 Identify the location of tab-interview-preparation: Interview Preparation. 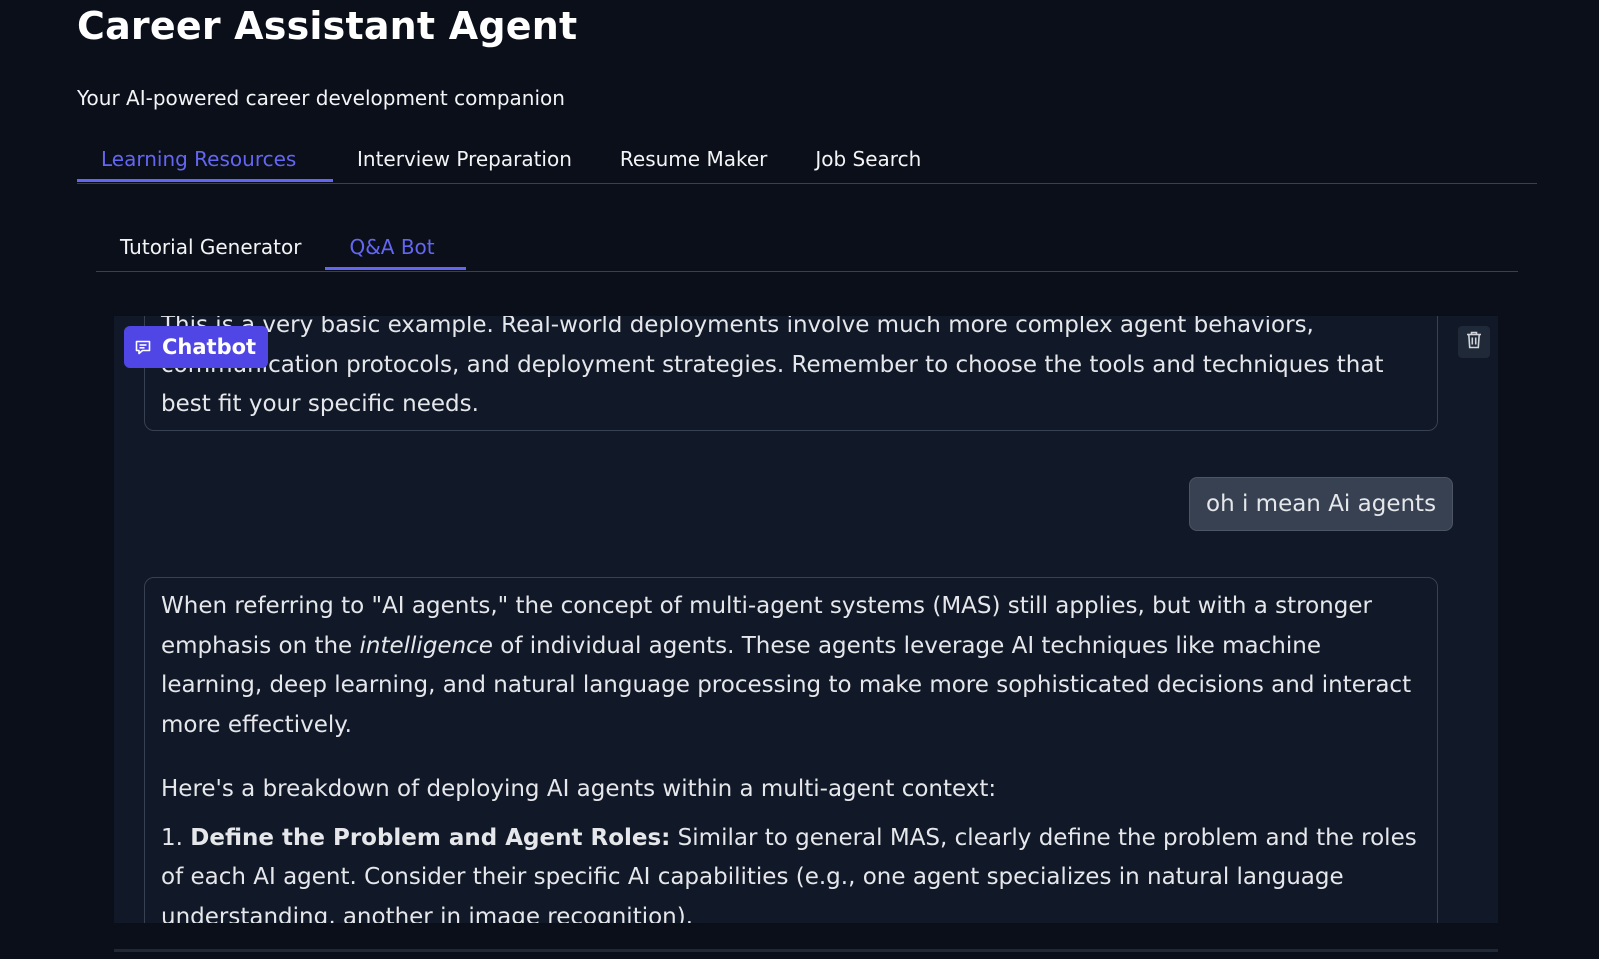
(464, 161).